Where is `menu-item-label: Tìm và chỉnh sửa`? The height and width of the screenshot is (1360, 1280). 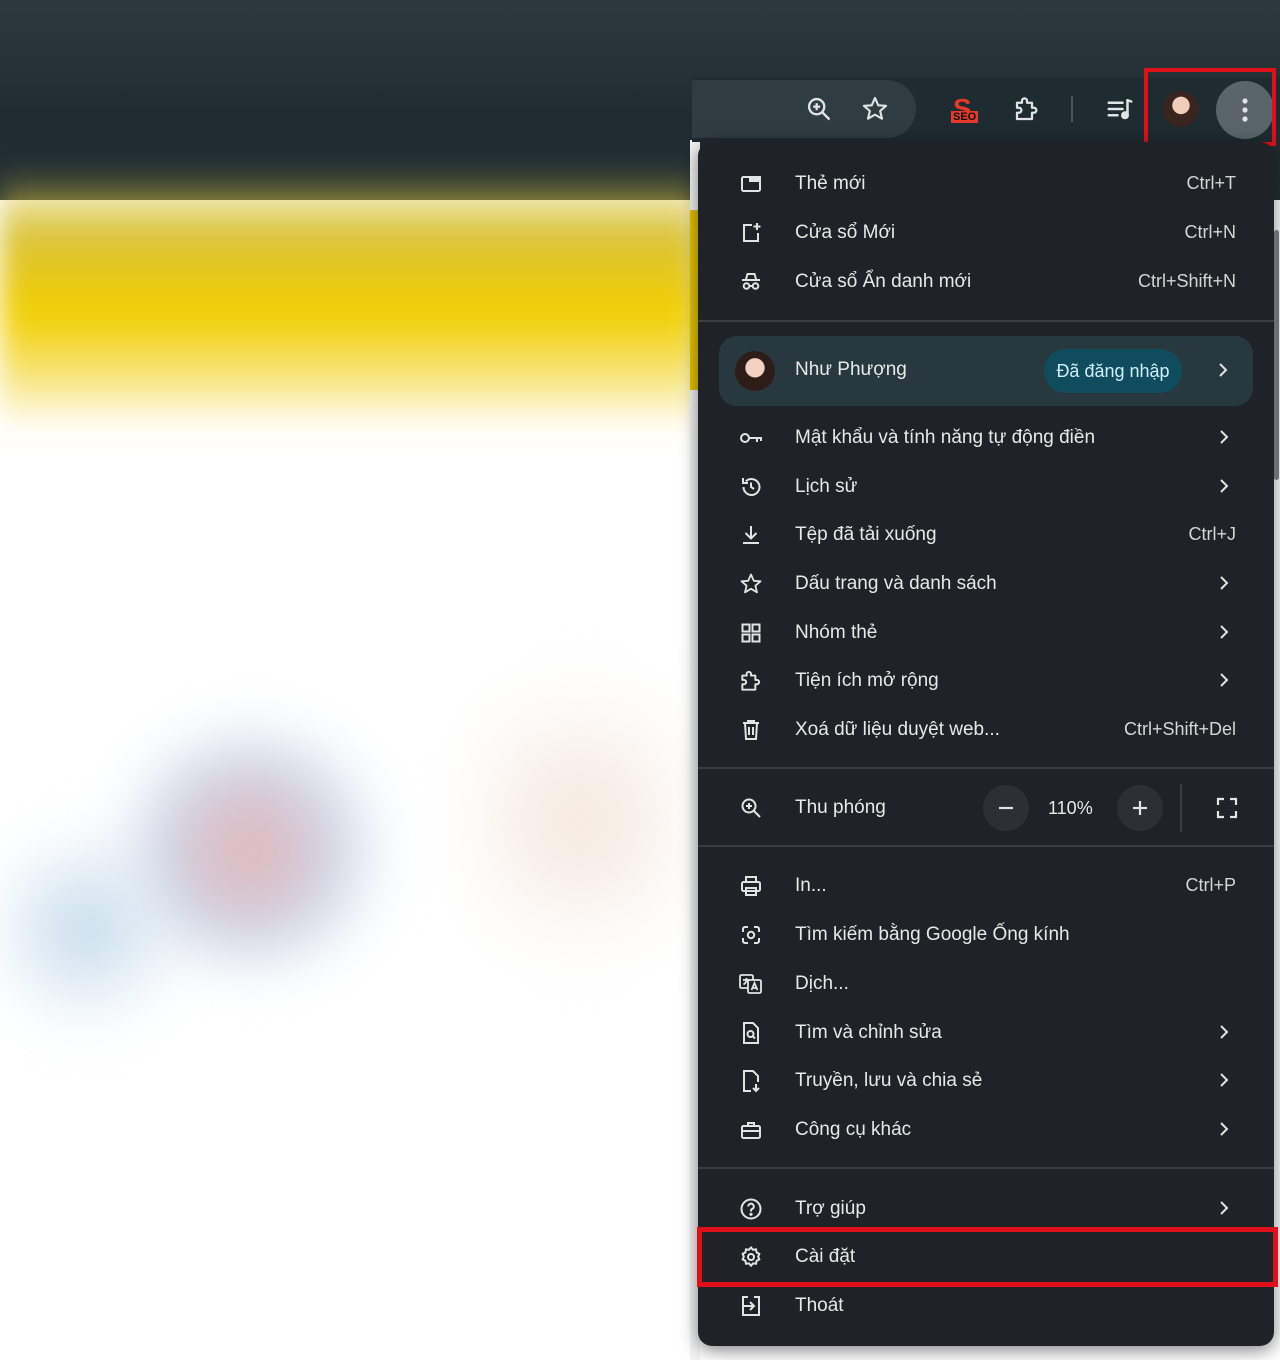
menu-item-label: Tìm và chỉnh sửa is located at coordinates (868, 1032).